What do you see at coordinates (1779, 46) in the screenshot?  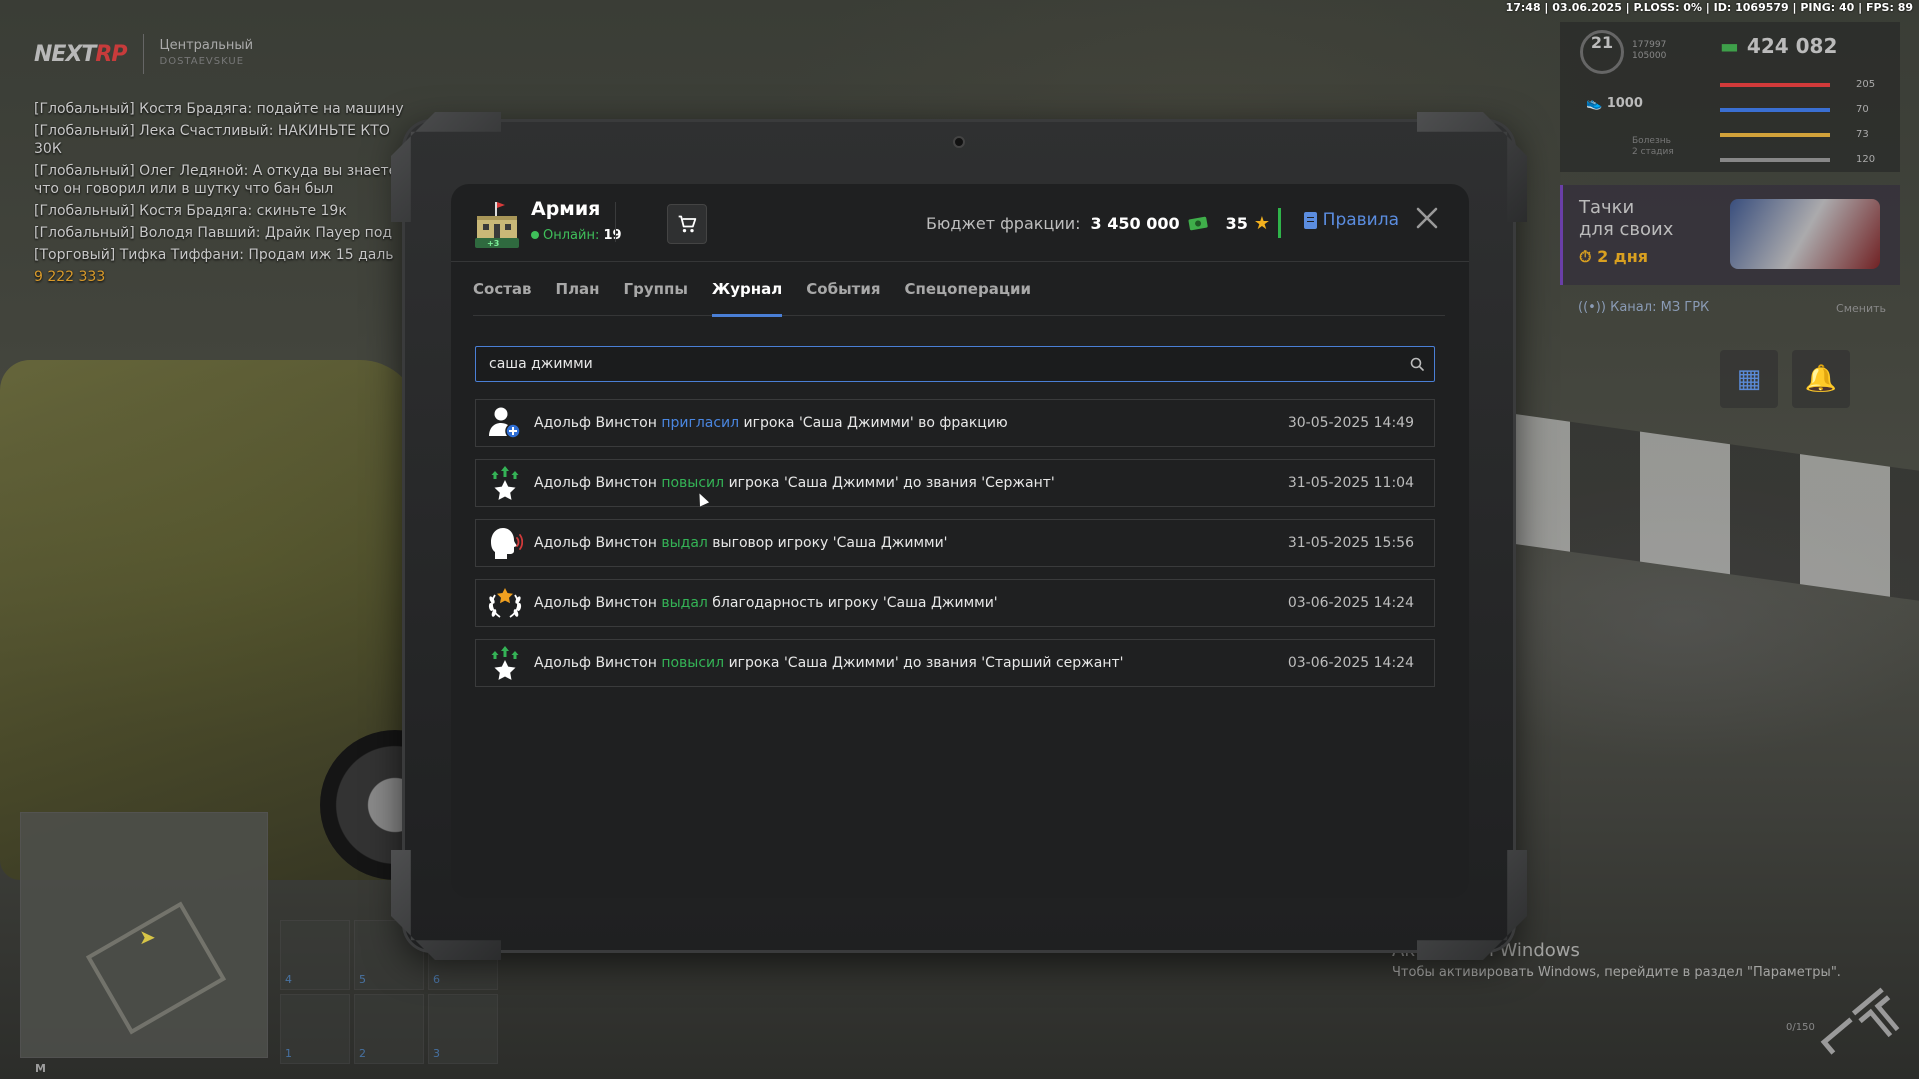 I see `player-money: ▬ 424 082` at bounding box center [1779, 46].